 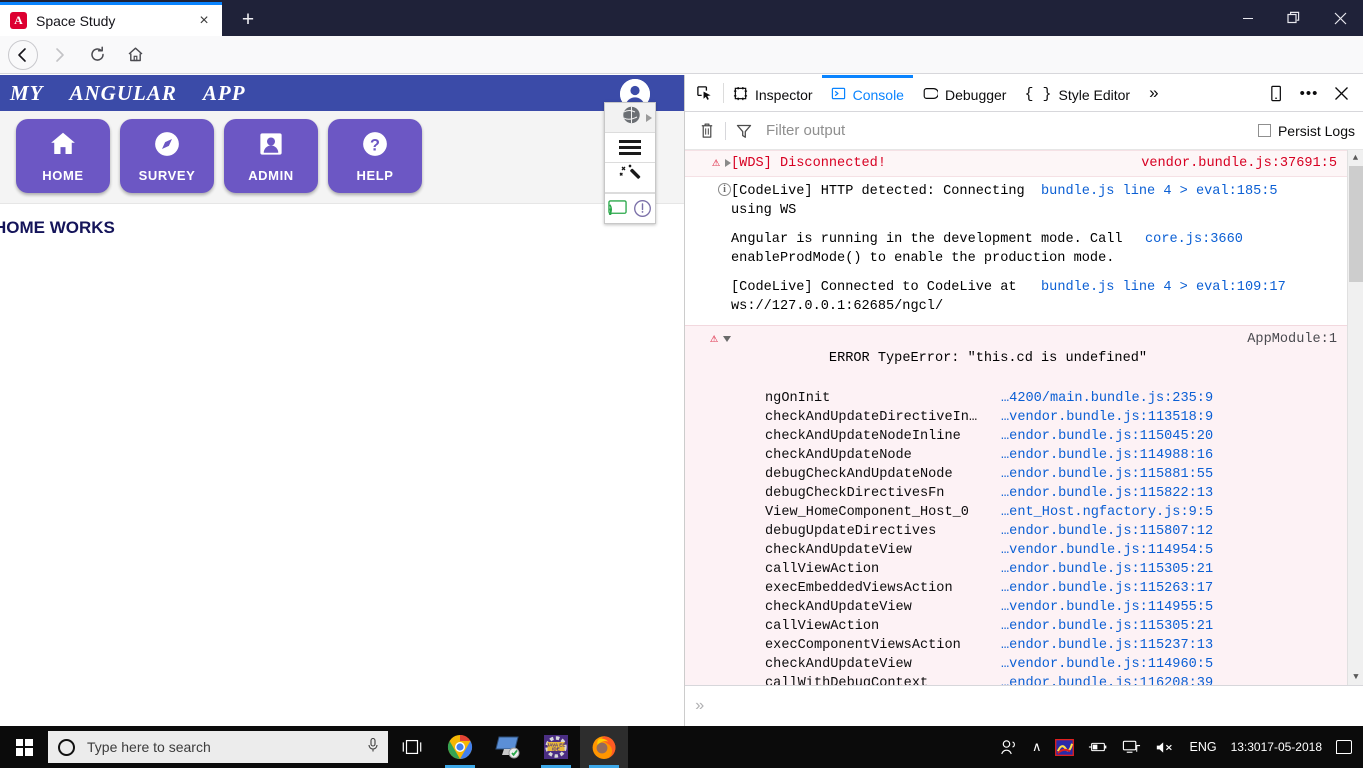 I want to click on forward-button, so click(x=59, y=55).